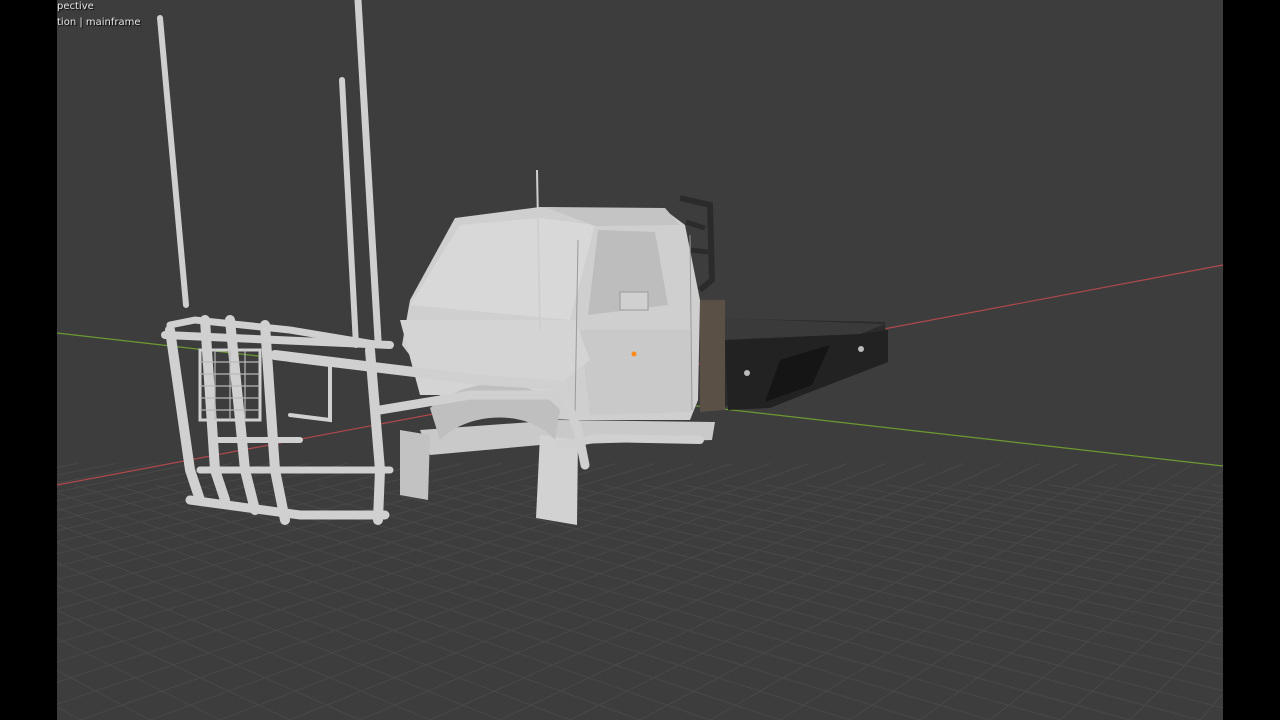 The image size is (1280, 720). What do you see at coordinates (99, 22) in the screenshot?
I see `collection-label: tion | mainframe` at bounding box center [99, 22].